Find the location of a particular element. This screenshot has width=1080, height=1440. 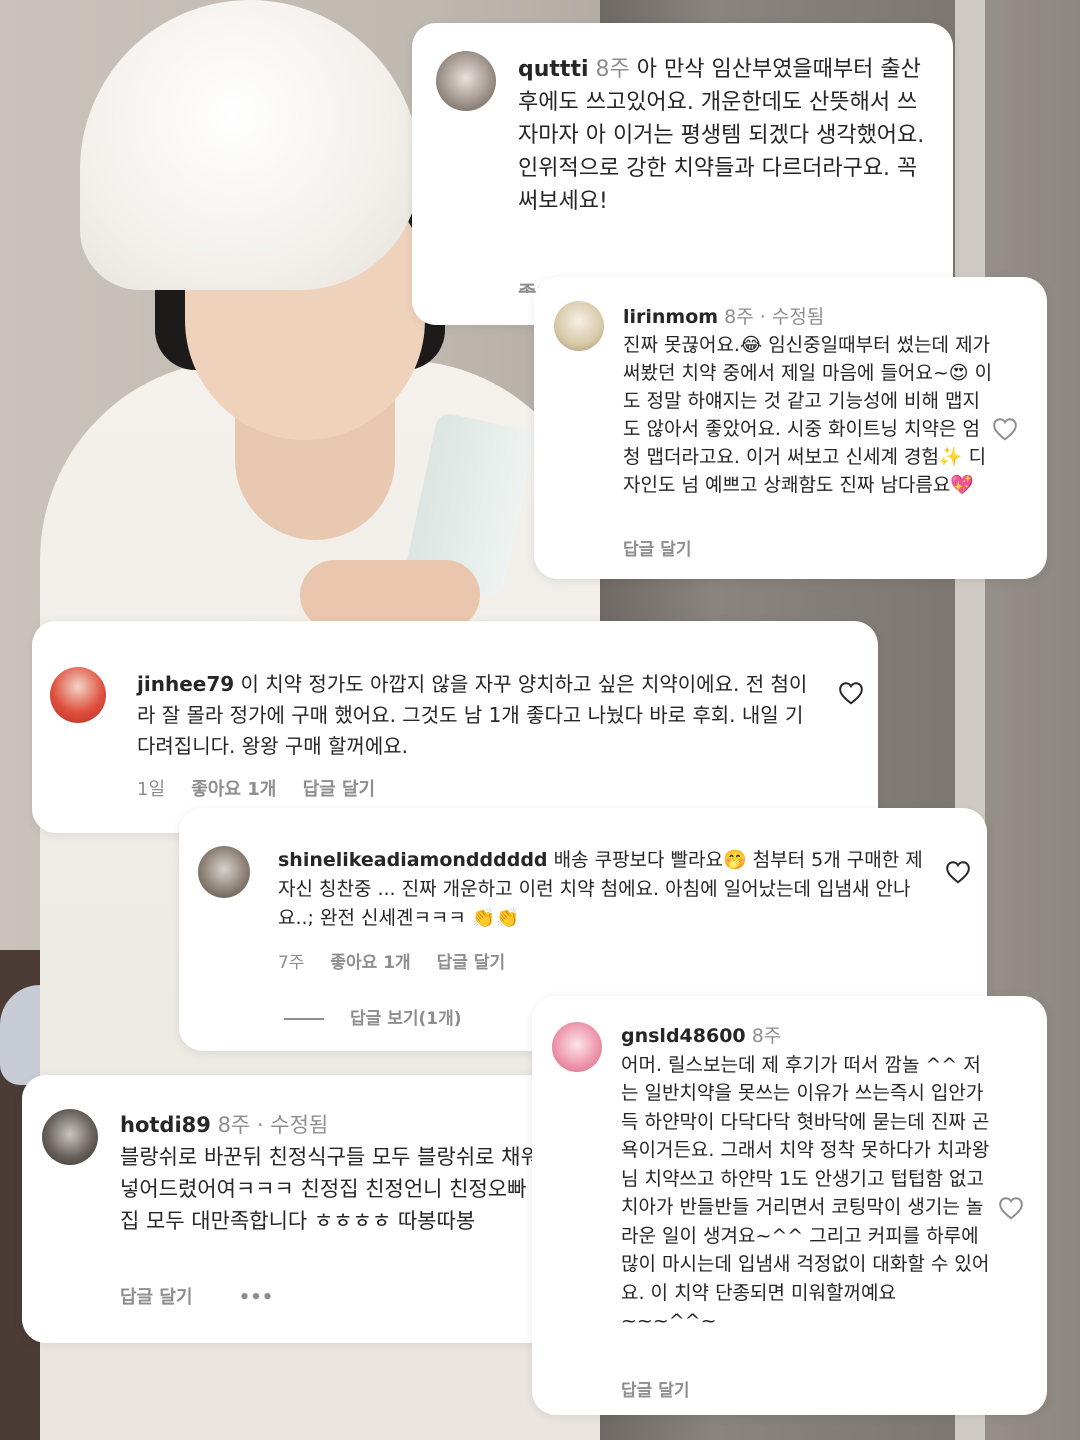

view-replies-button: 답글 보기(1개) is located at coordinates (373, 1016).